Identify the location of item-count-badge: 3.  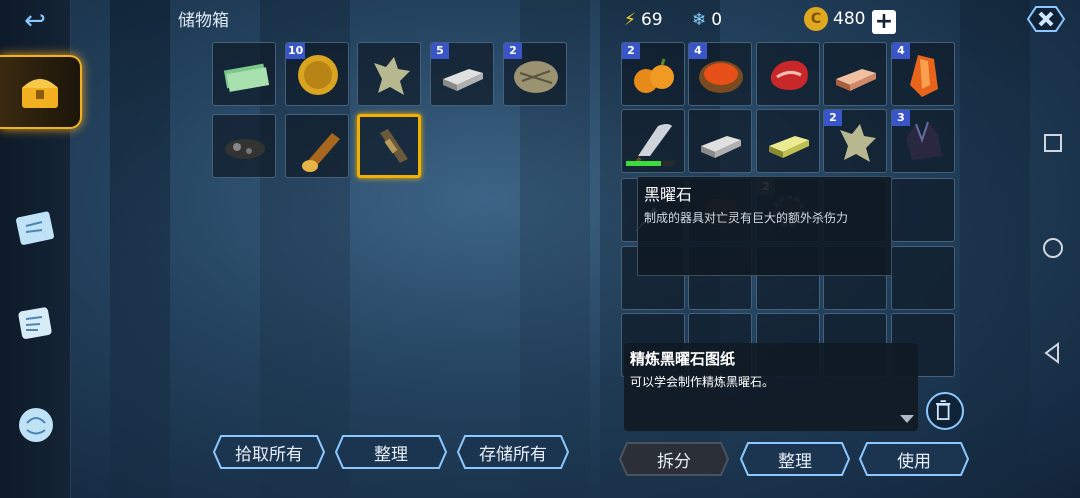
(901, 118).